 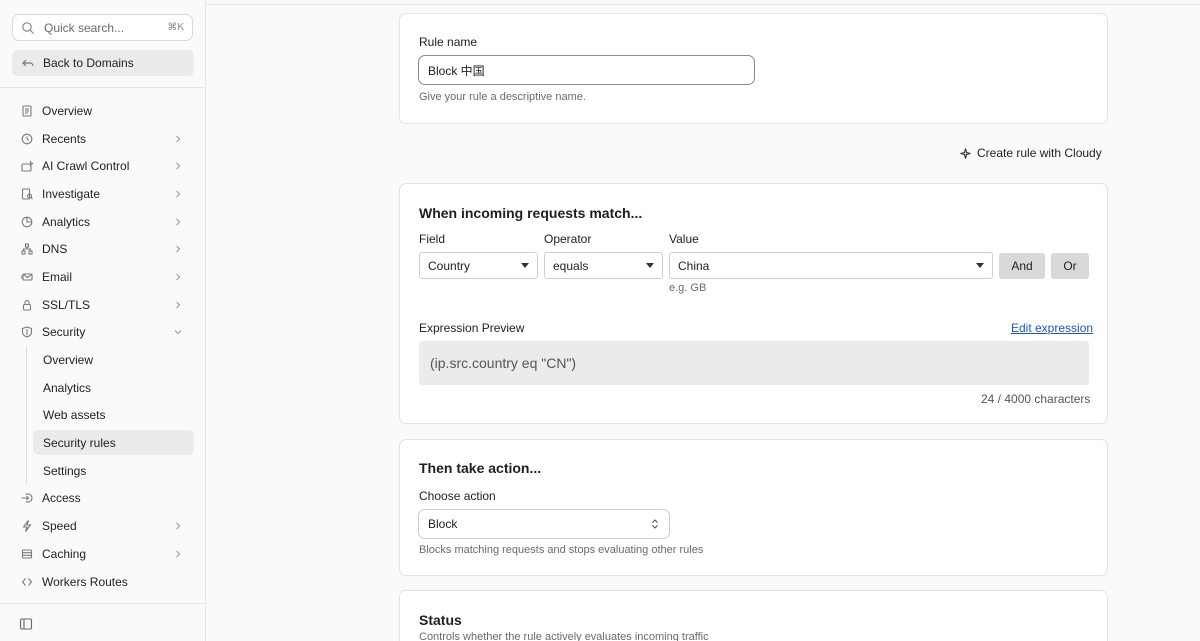 What do you see at coordinates (86, 166) in the screenshot?
I see `sidebar-item-label: AI Crawl Control` at bounding box center [86, 166].